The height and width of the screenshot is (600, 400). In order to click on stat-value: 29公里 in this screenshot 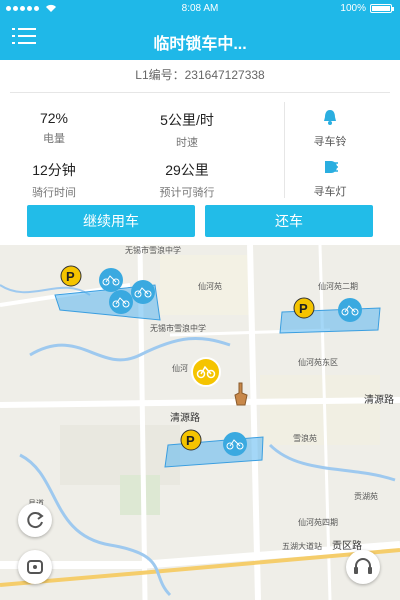, I will do `click(187, 170)`.